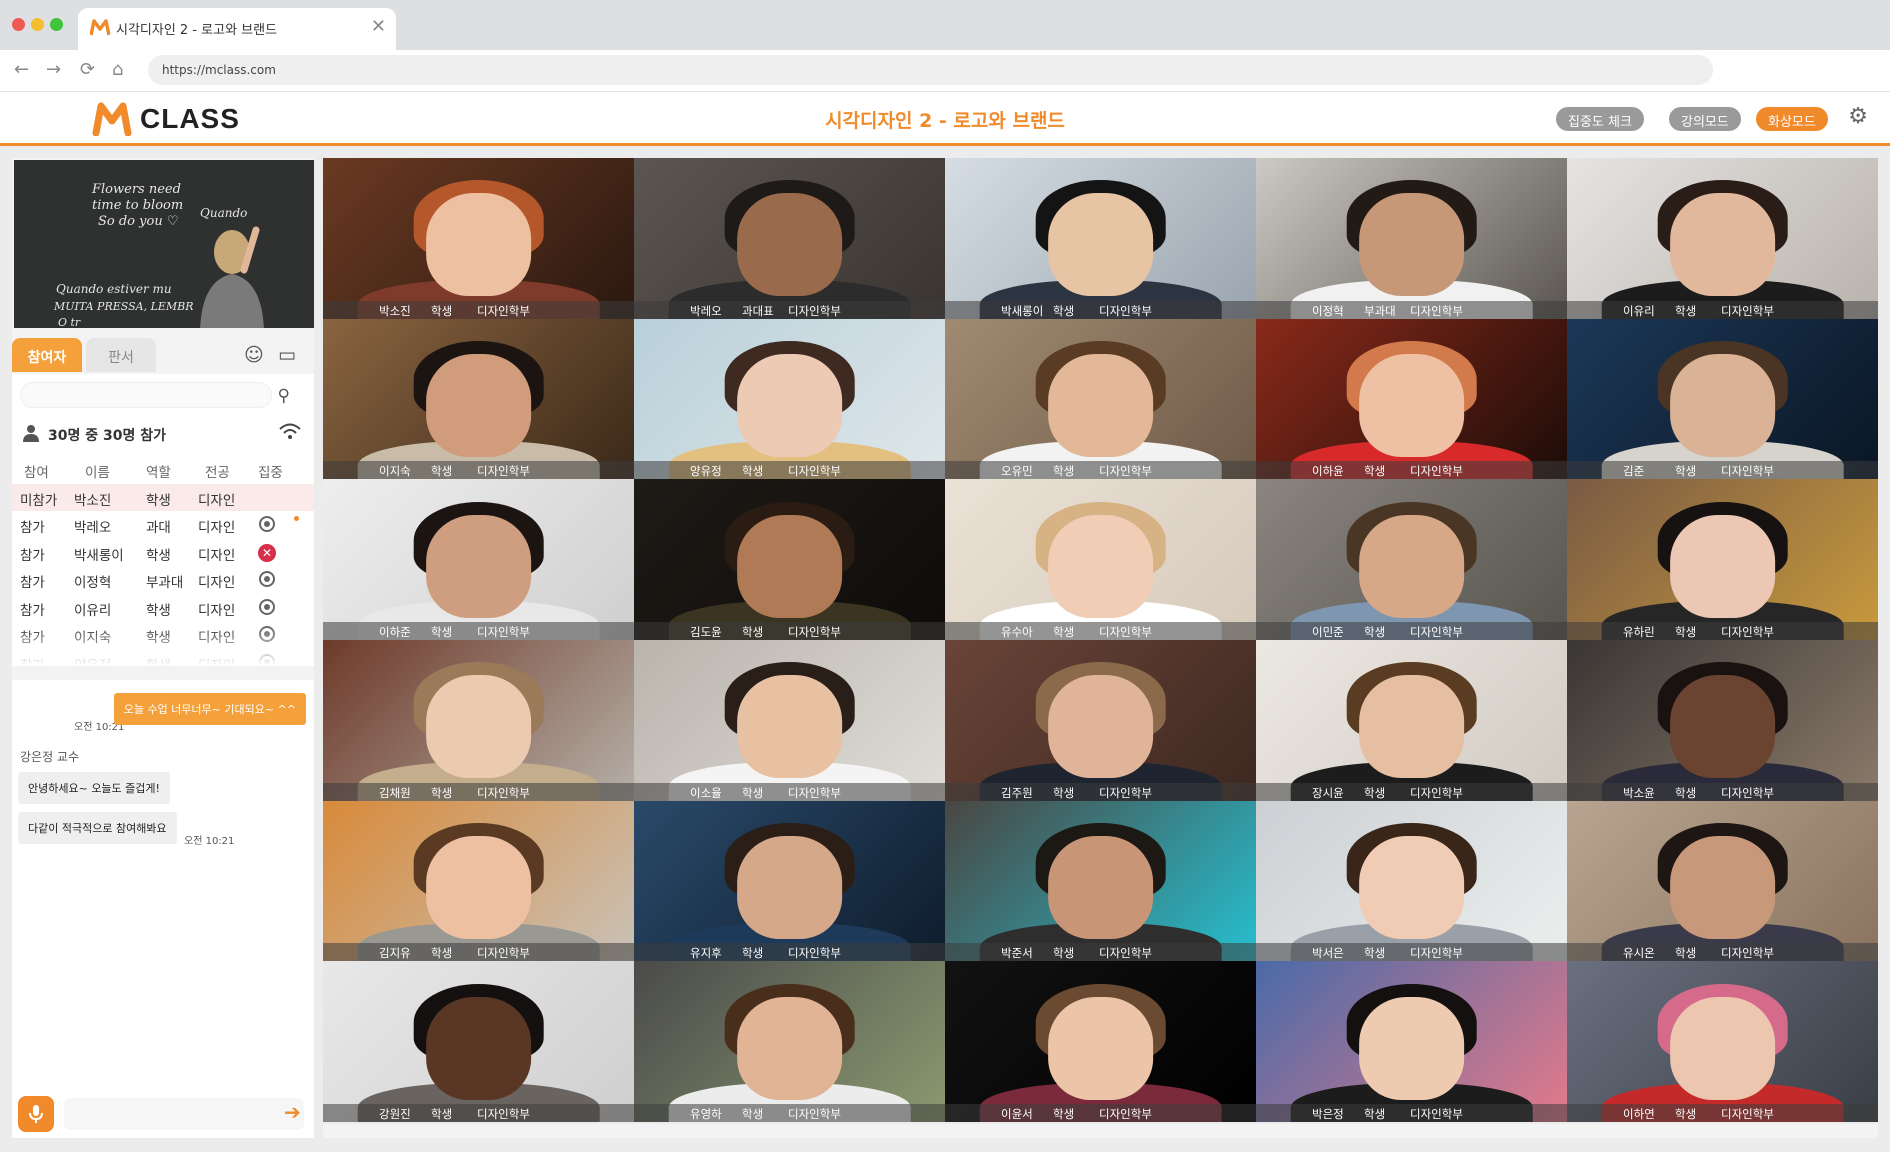 This screenshot has height=1152, width=1890. I want to click on user-icon, so click(31, 433).